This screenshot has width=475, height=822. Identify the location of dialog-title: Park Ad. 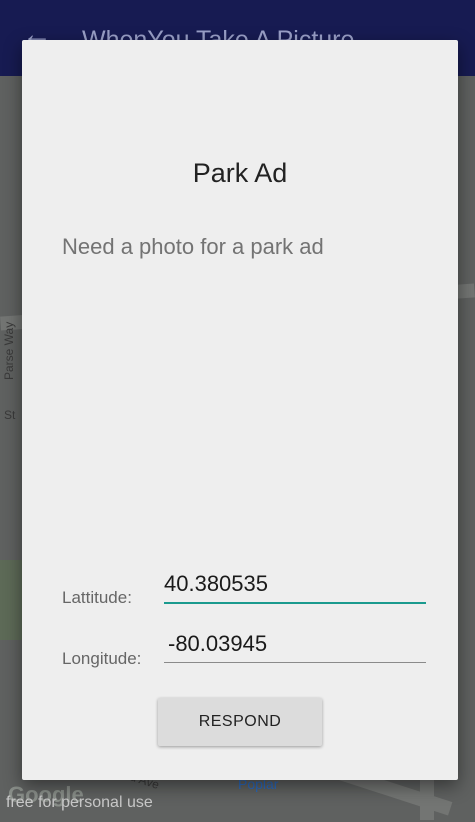
(240, 173).